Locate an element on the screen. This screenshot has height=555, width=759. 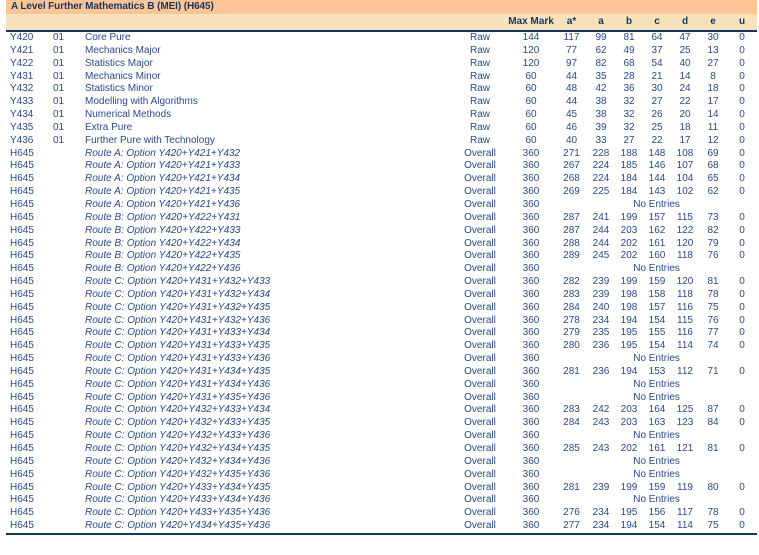
header-grade-astar: a* is located at coordinates (571, 23).